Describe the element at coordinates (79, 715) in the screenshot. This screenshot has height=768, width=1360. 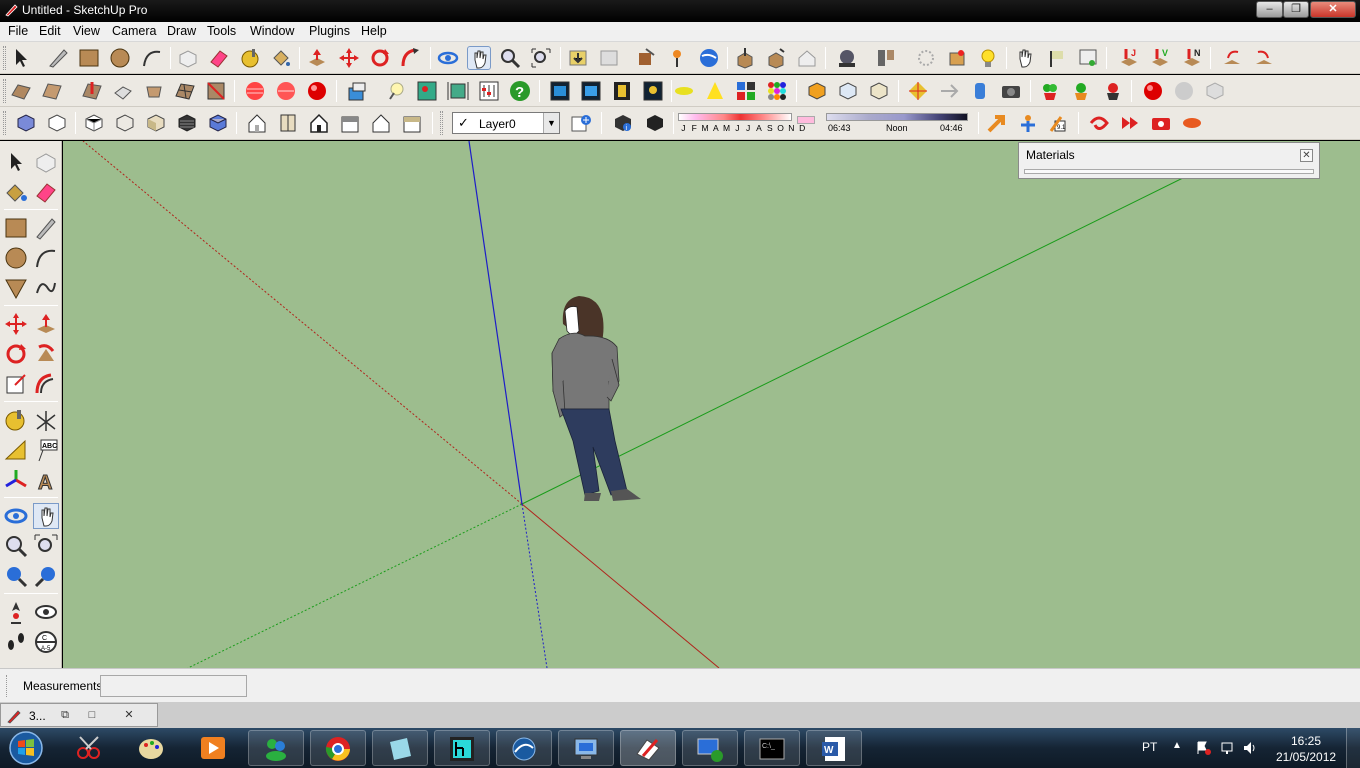
I see `minimized-document: 3... ⧉ □ ✕` at that location.